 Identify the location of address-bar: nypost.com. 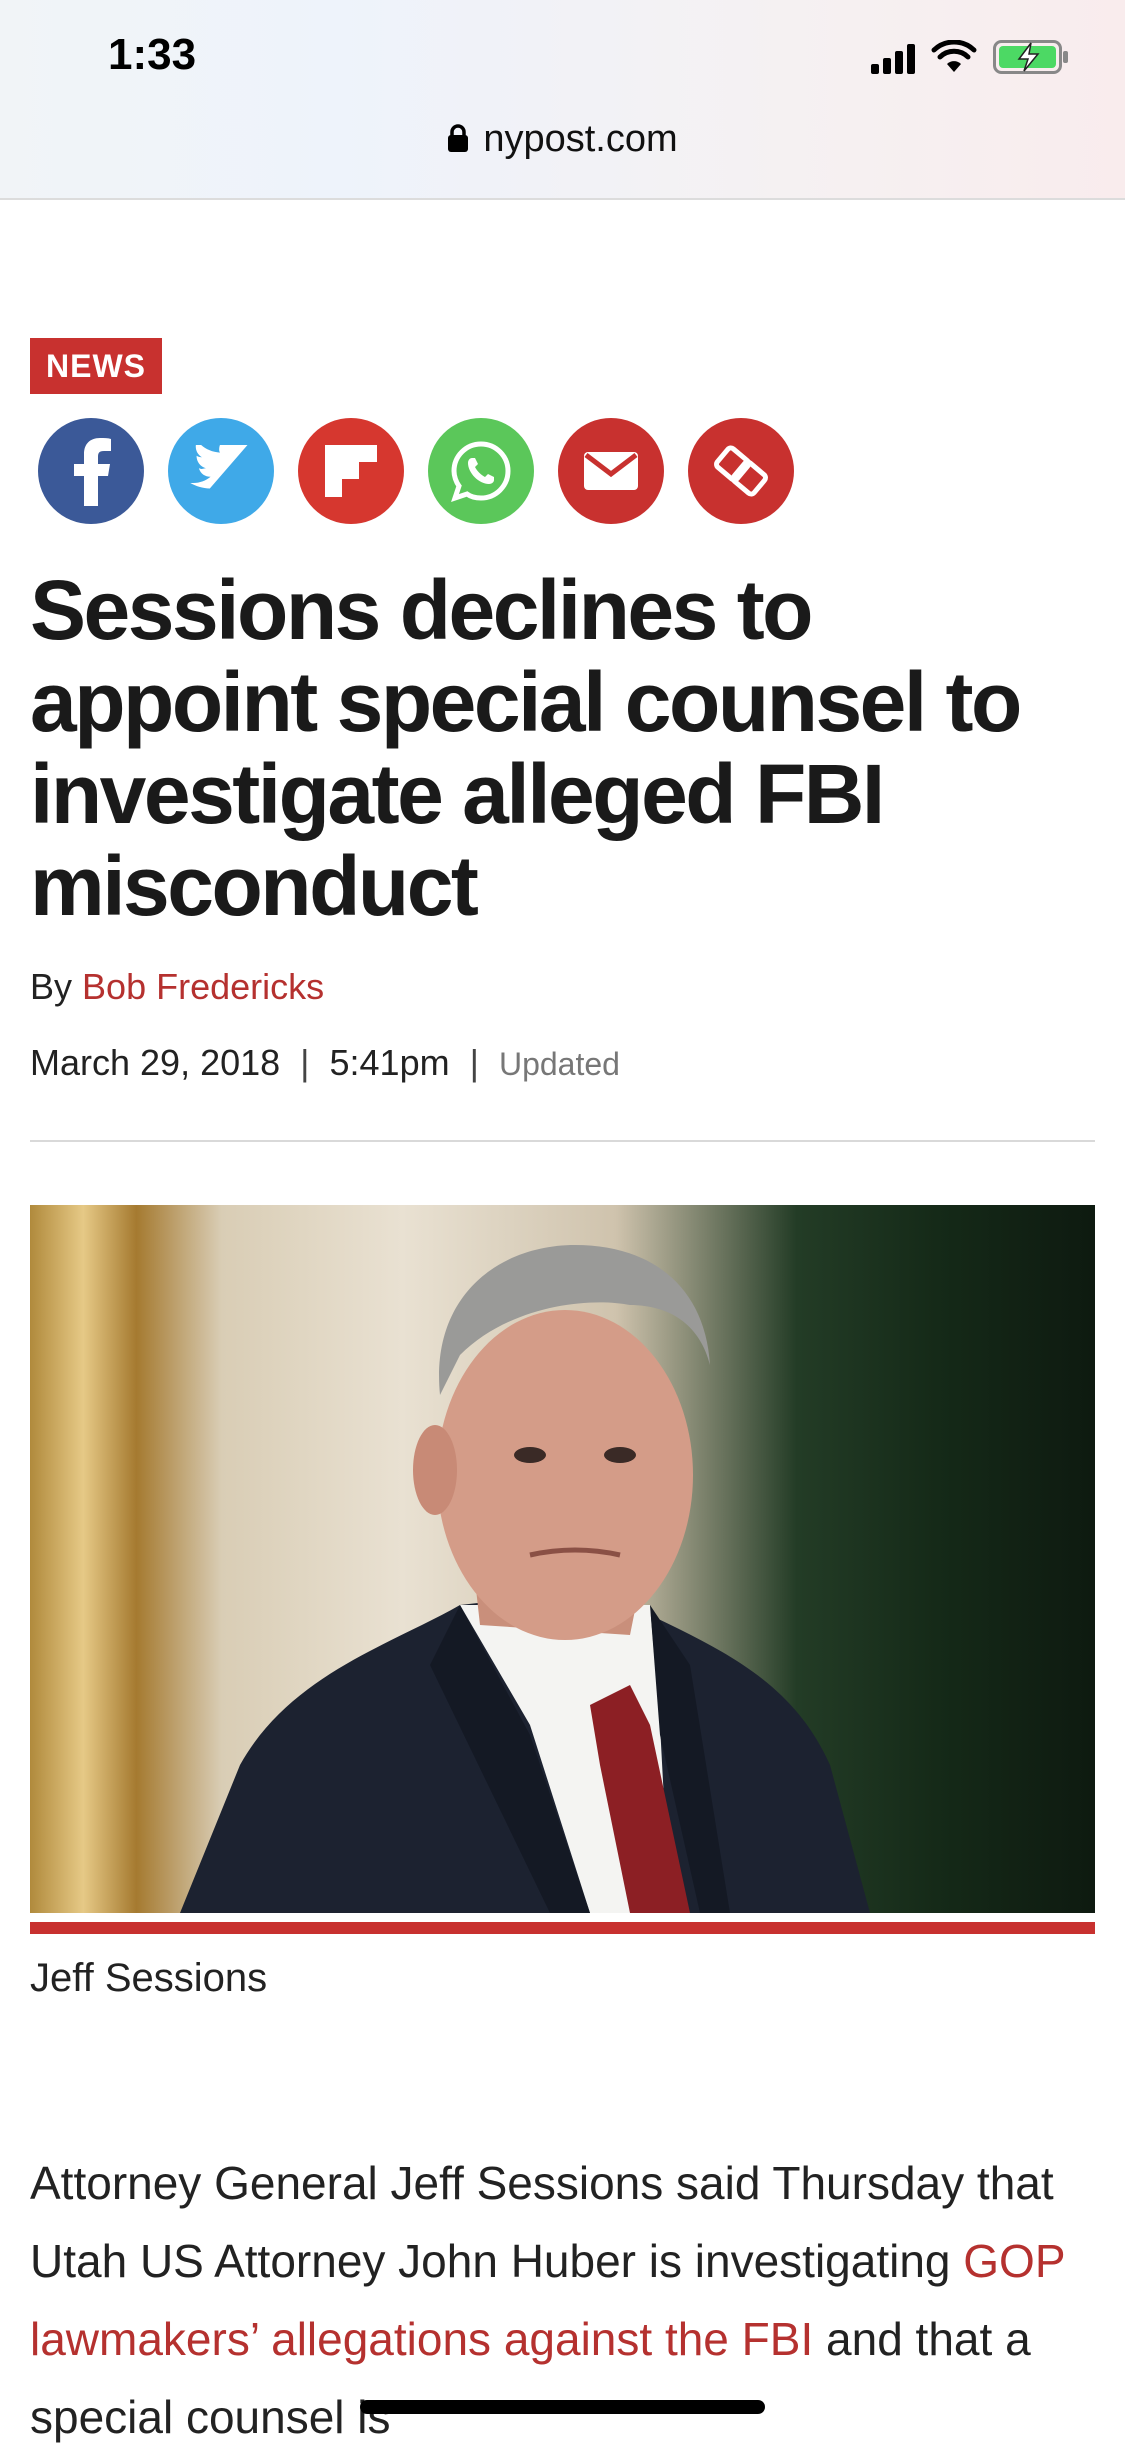
(562, 139).